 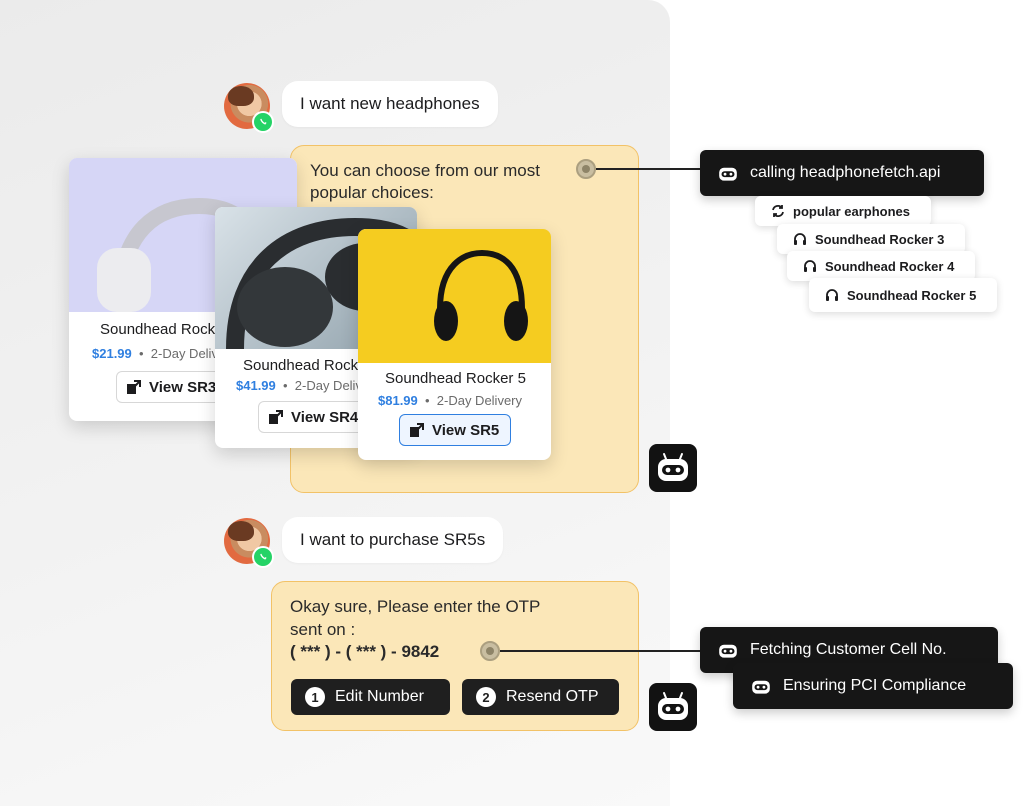 I want to click on bot-message-line: Okay sure, Please enter the OTP, so click(x=415, y=606).